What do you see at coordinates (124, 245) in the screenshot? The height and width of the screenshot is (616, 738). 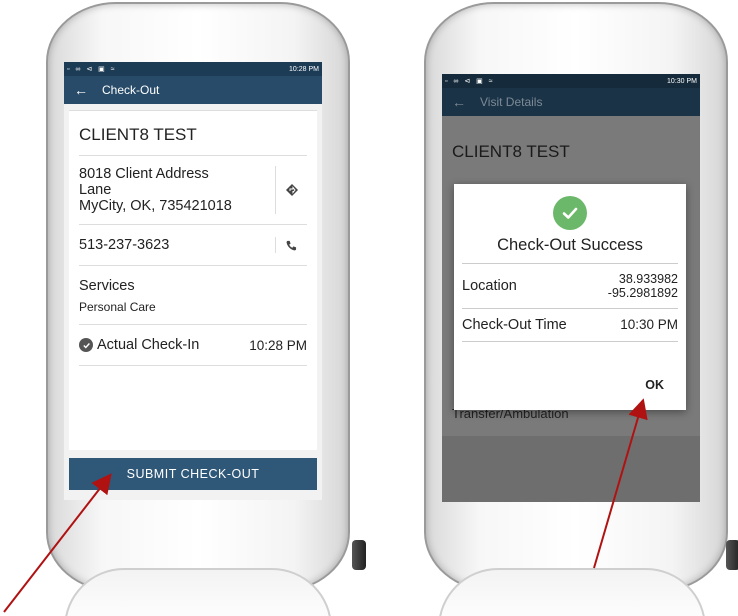 I see `phone-number: 513-237-3623` at bounding box center [124, 245].